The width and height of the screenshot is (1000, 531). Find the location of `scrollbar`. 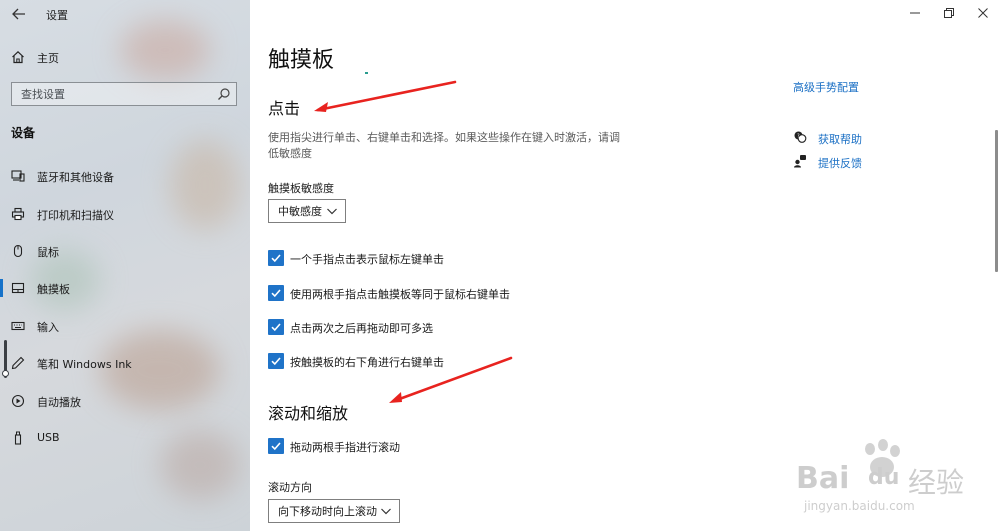

scrollbar is located at coordinates (996, 201).